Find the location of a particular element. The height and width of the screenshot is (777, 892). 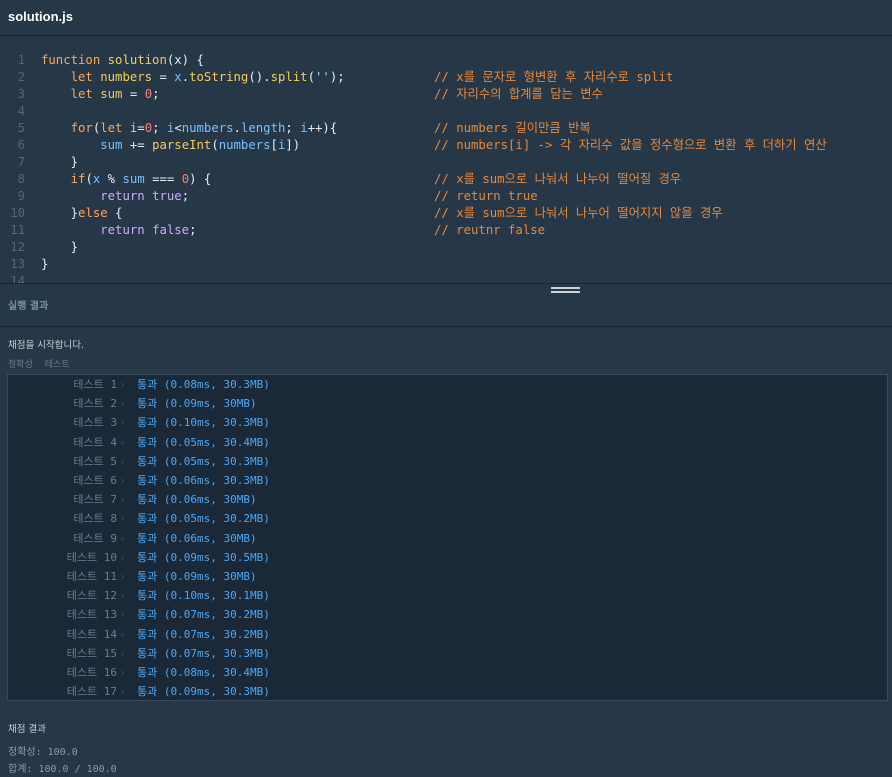

line-number: 9 is located at coordinates (21, 196).